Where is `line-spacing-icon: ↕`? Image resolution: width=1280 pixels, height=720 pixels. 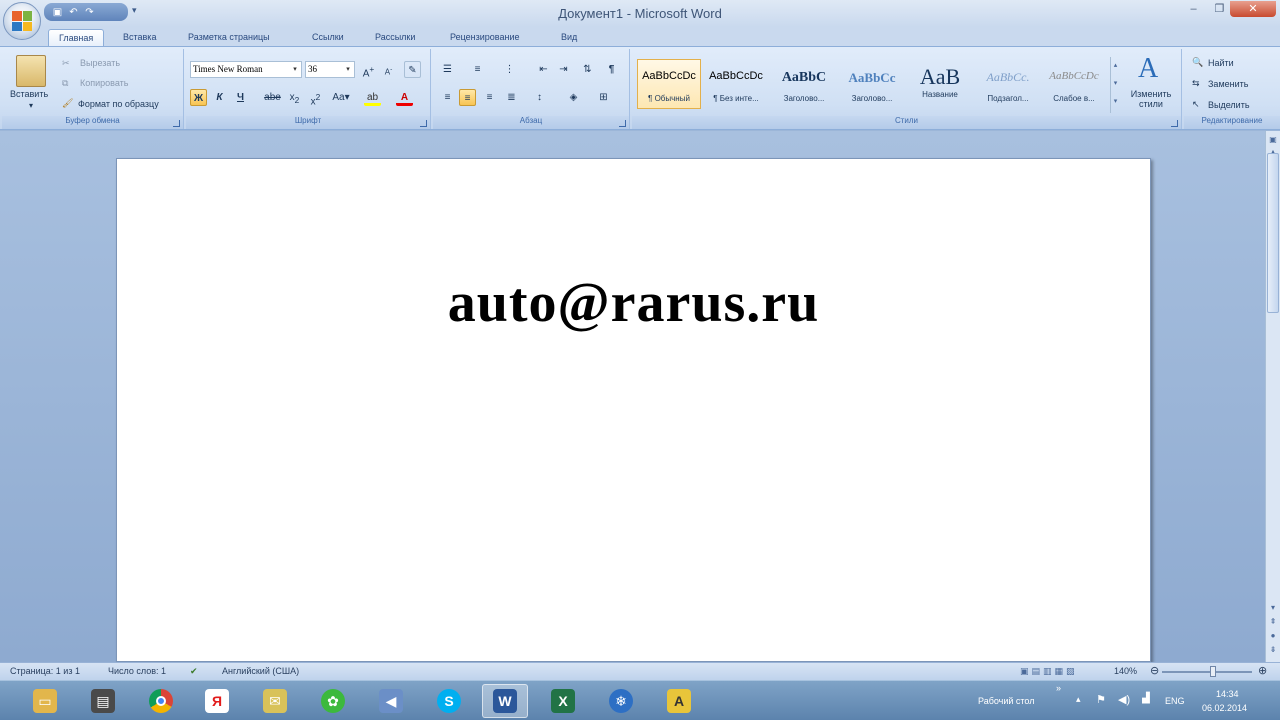
line-spacing-icon: ↕ is located at coordinates (539, 97).